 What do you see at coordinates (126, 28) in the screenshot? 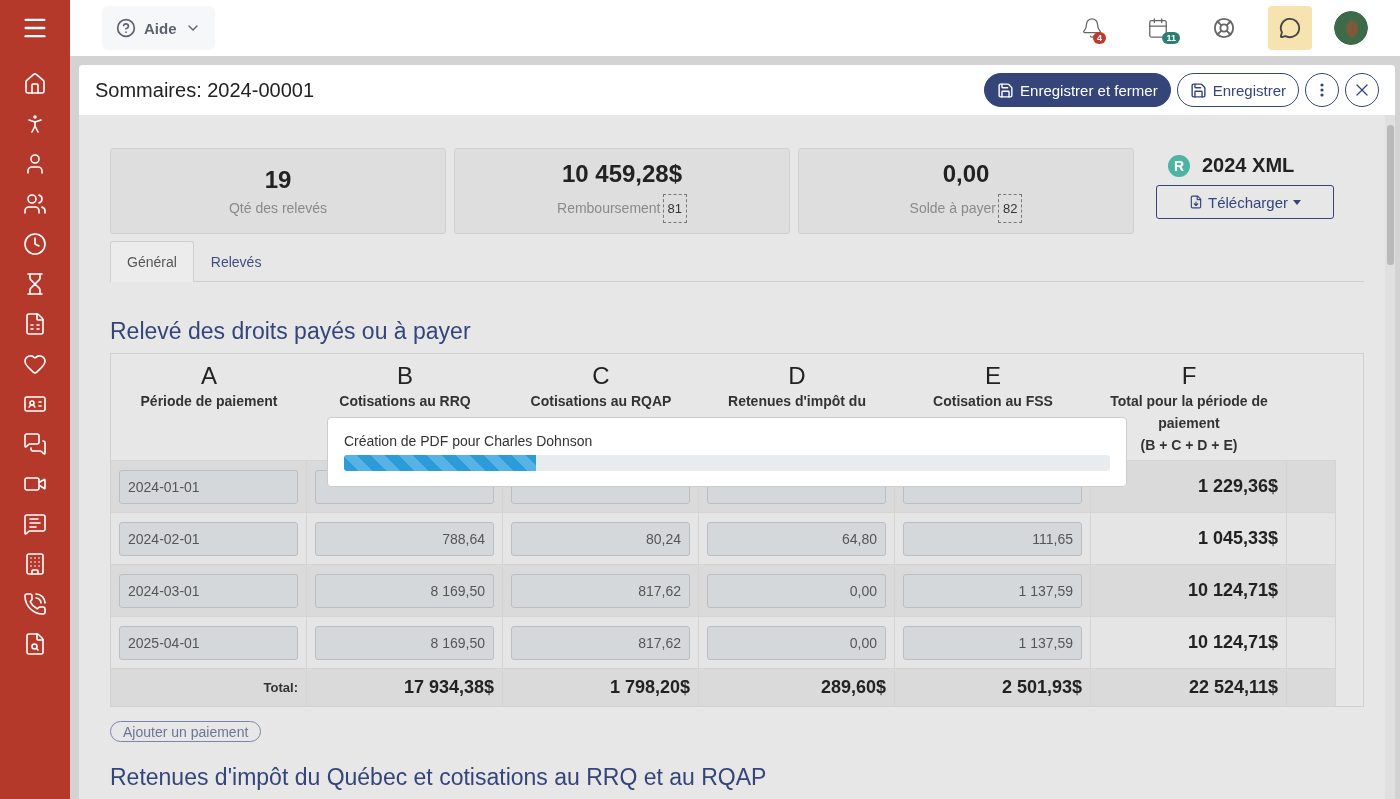
I see `help-icon` at bounding box center [126, 28].